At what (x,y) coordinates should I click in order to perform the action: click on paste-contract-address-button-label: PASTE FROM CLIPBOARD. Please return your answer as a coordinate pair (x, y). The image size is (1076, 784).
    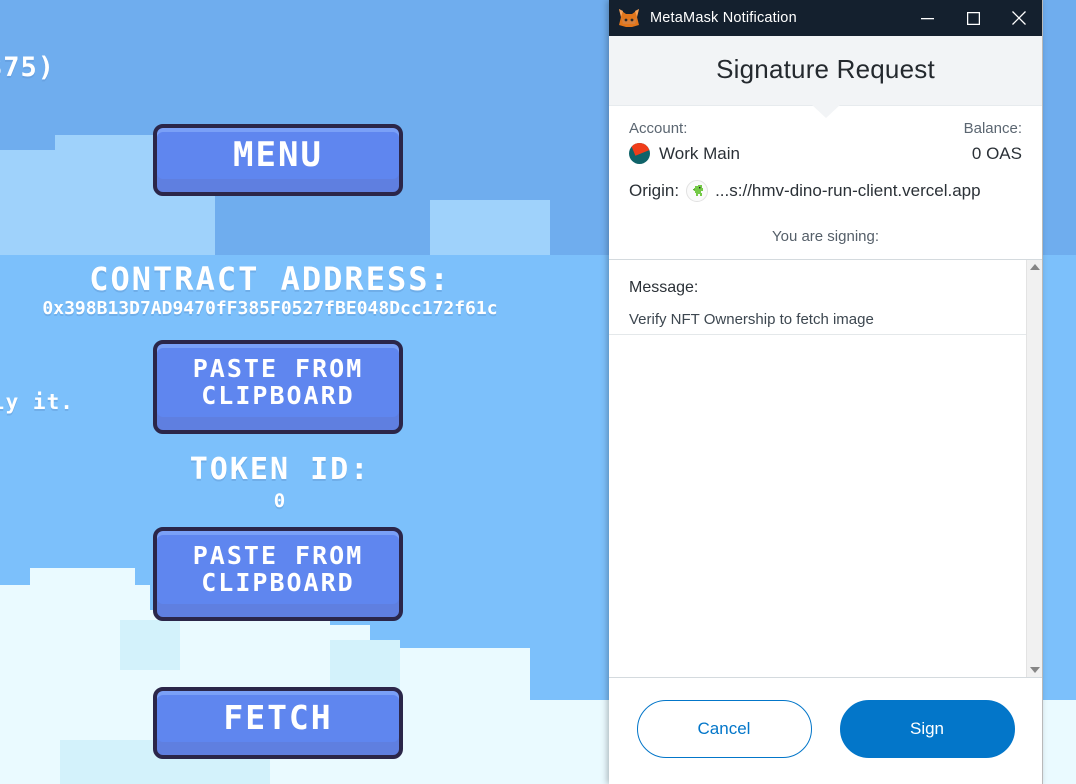
    Looking at the image, I should click on (278, 382).